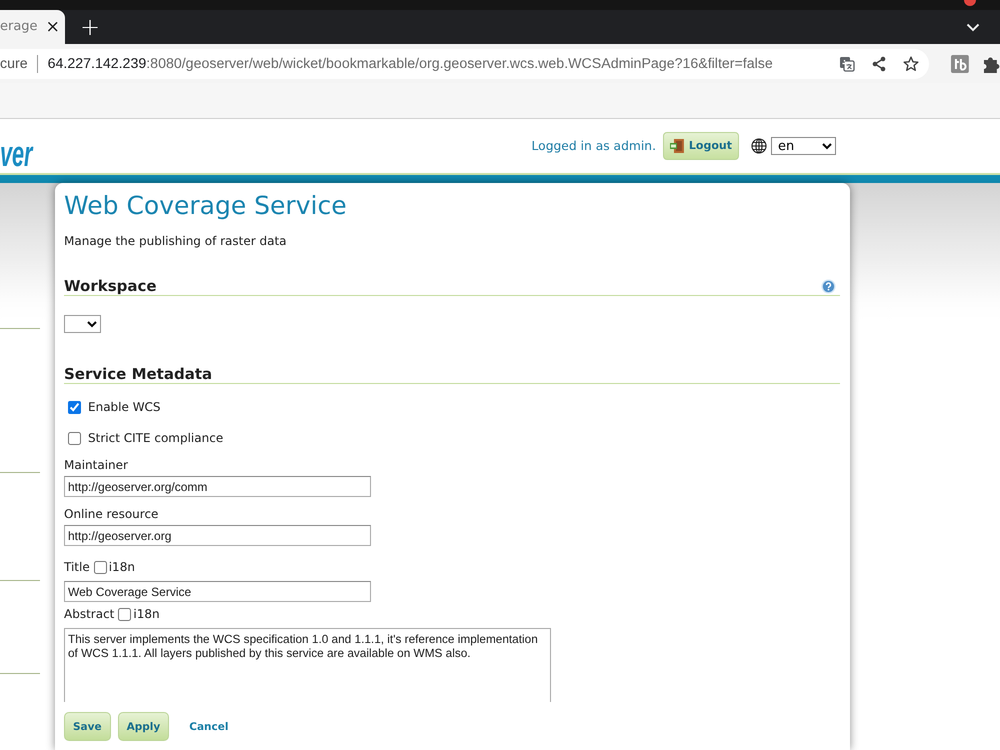  What do you see at coordinates (89, 614) in the screenshot?
I see `field-label: Abstract` at bounding box center [89, 614].